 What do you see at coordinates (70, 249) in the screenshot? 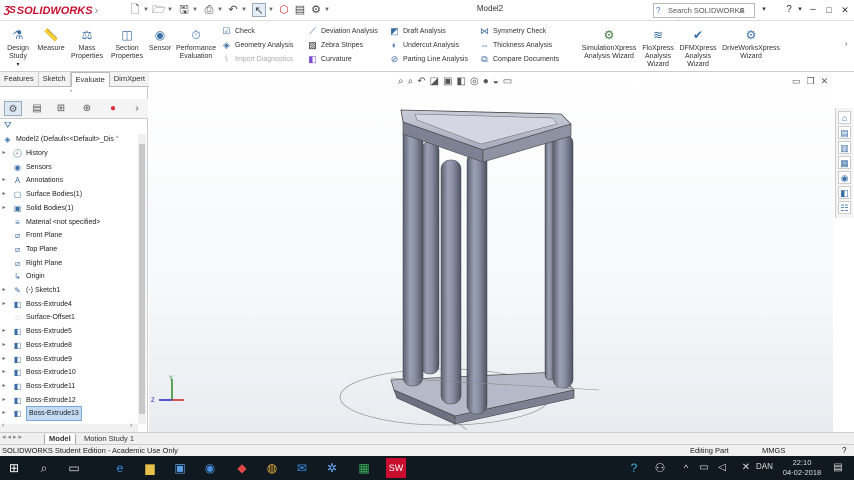
I see `tree-item: ⧄ Top Plane` at bounding box center [70, 249].